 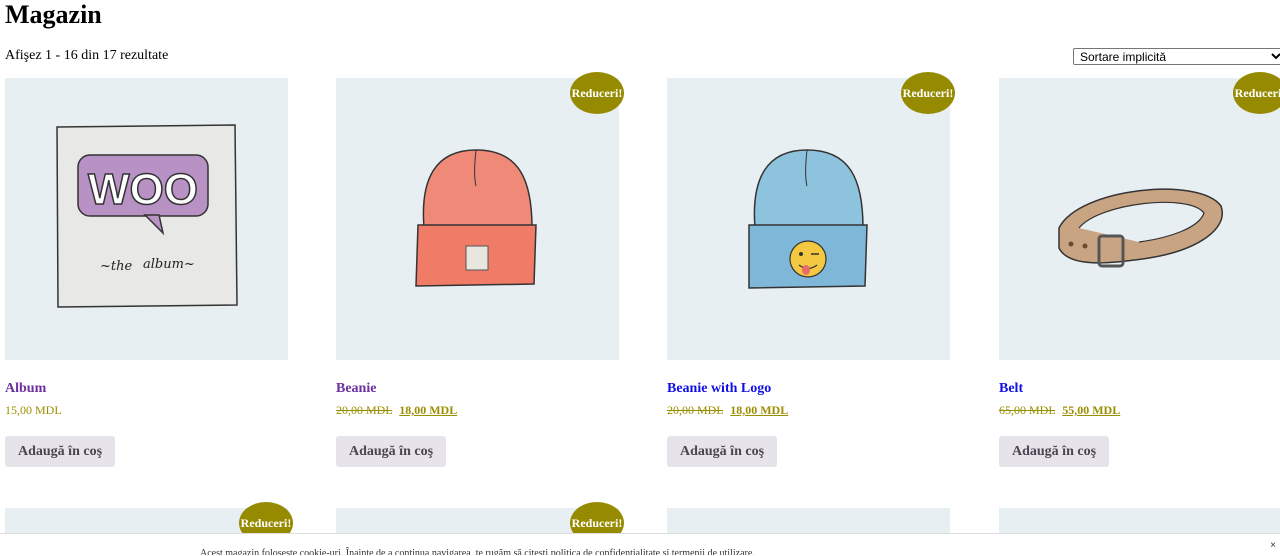 What do you see at coordinates (391, 451) in the screenshot?
I see `add-to-cart-button-beanie: Adaugă în coş` at bounding box center [391, 451].